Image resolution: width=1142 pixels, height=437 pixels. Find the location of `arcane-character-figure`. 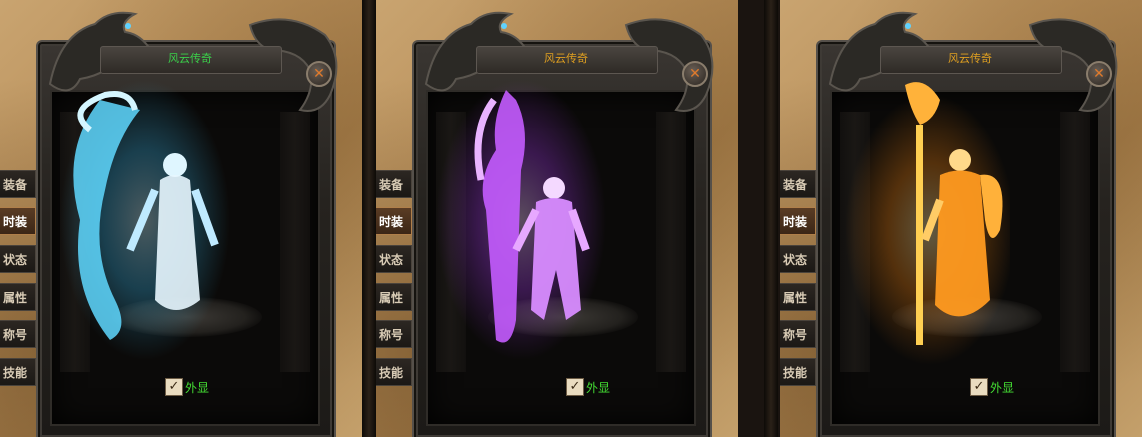

arcane-character-figure is located at coordinates (521, 220).